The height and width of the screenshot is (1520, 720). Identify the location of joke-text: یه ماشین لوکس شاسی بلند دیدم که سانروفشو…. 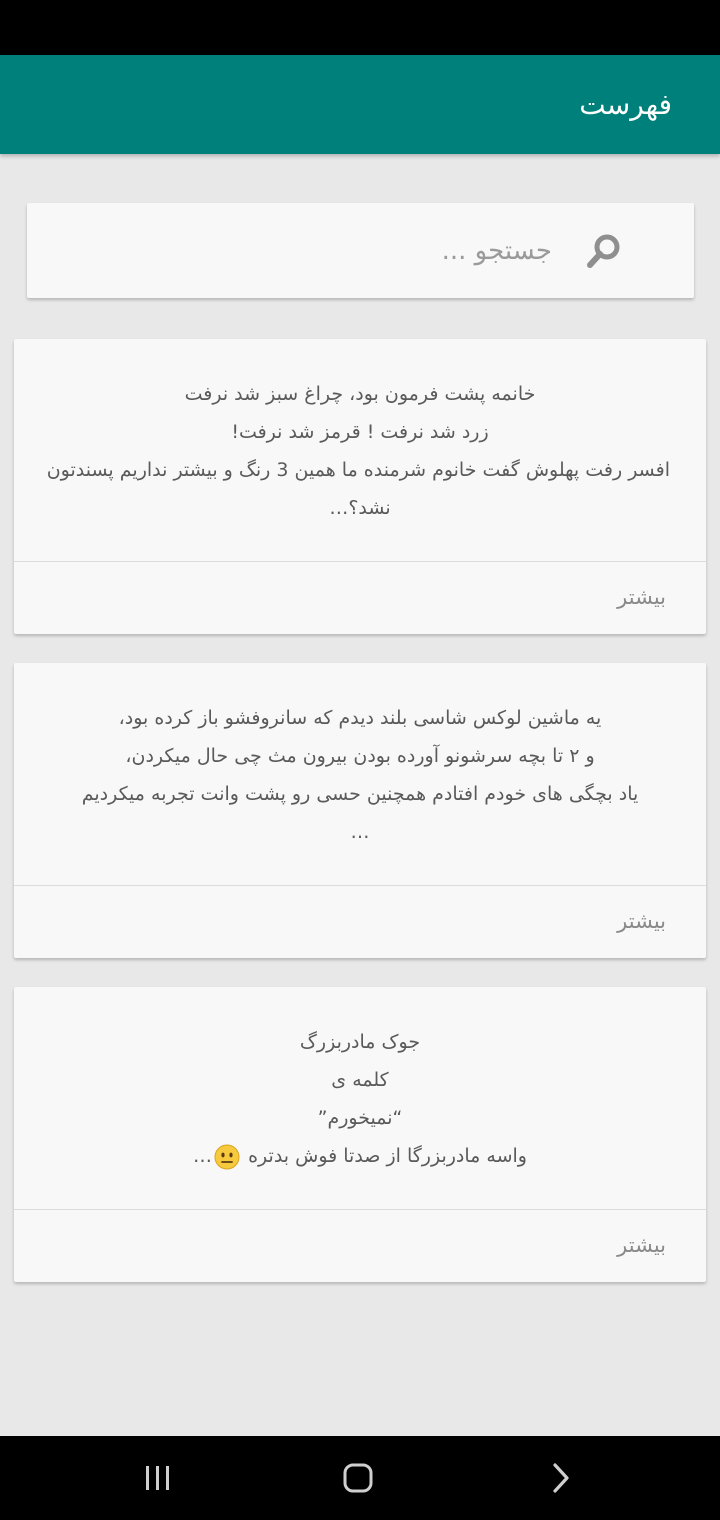
(360, 774).